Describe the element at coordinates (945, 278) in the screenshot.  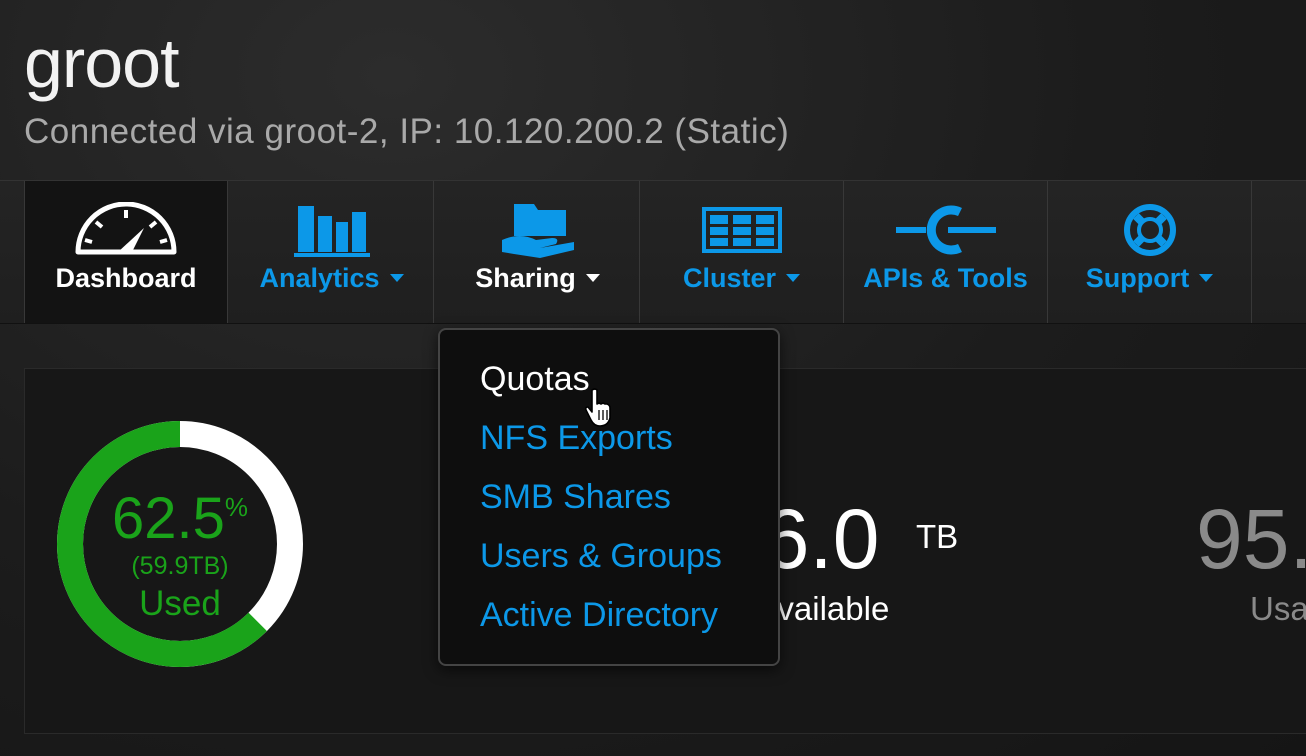
I see `nav-label: APIs & Tools` at that location.